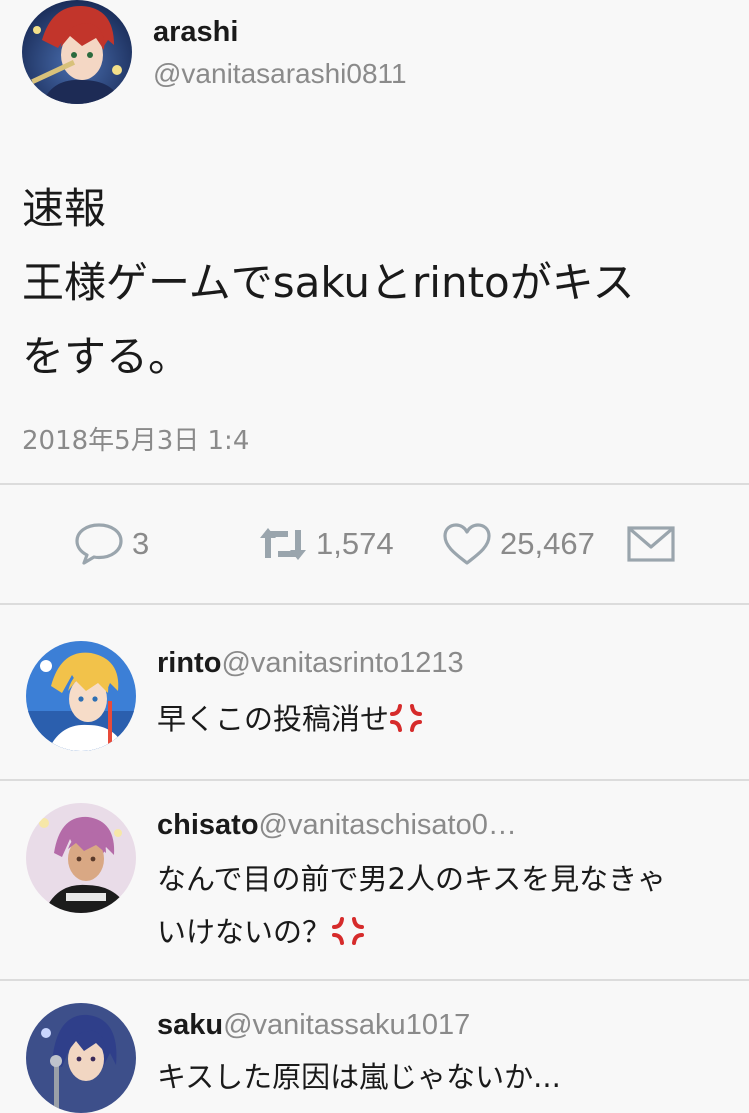 The height and width of the screenshot is (1113, 749). What do you see at coordinates (208, 825) in the screenshot?
I see `reply-author-name: chisato` at bounding box center [208, 825].